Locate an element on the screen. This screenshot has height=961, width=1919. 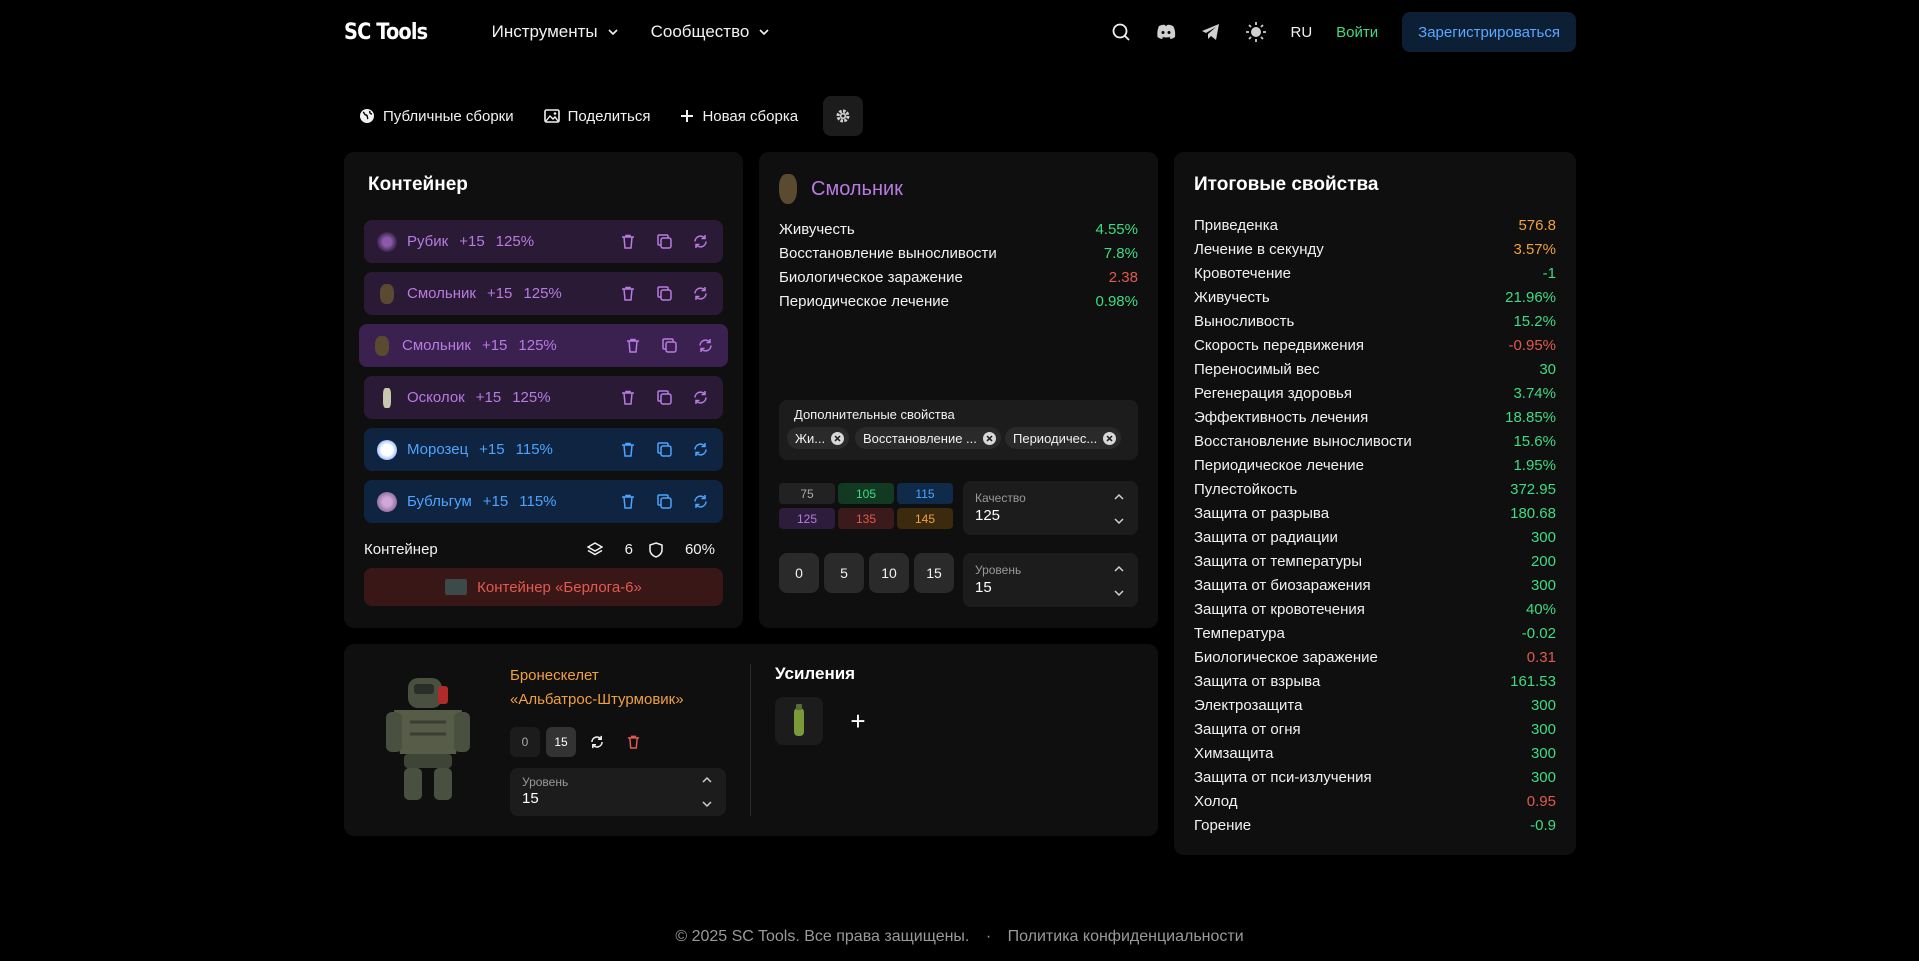
level-stepper: Уровень 15 is located at coordinates (1050, 580).